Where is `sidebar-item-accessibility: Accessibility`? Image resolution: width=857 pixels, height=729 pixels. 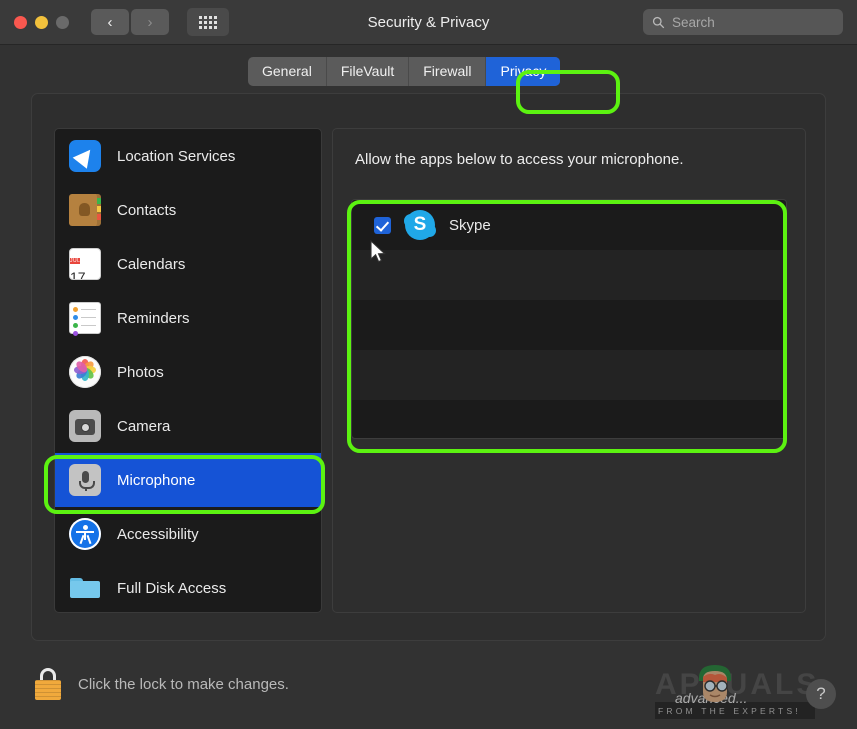
sidebar-item-accessibility: Accessibility is located at coordinates (188, 534).